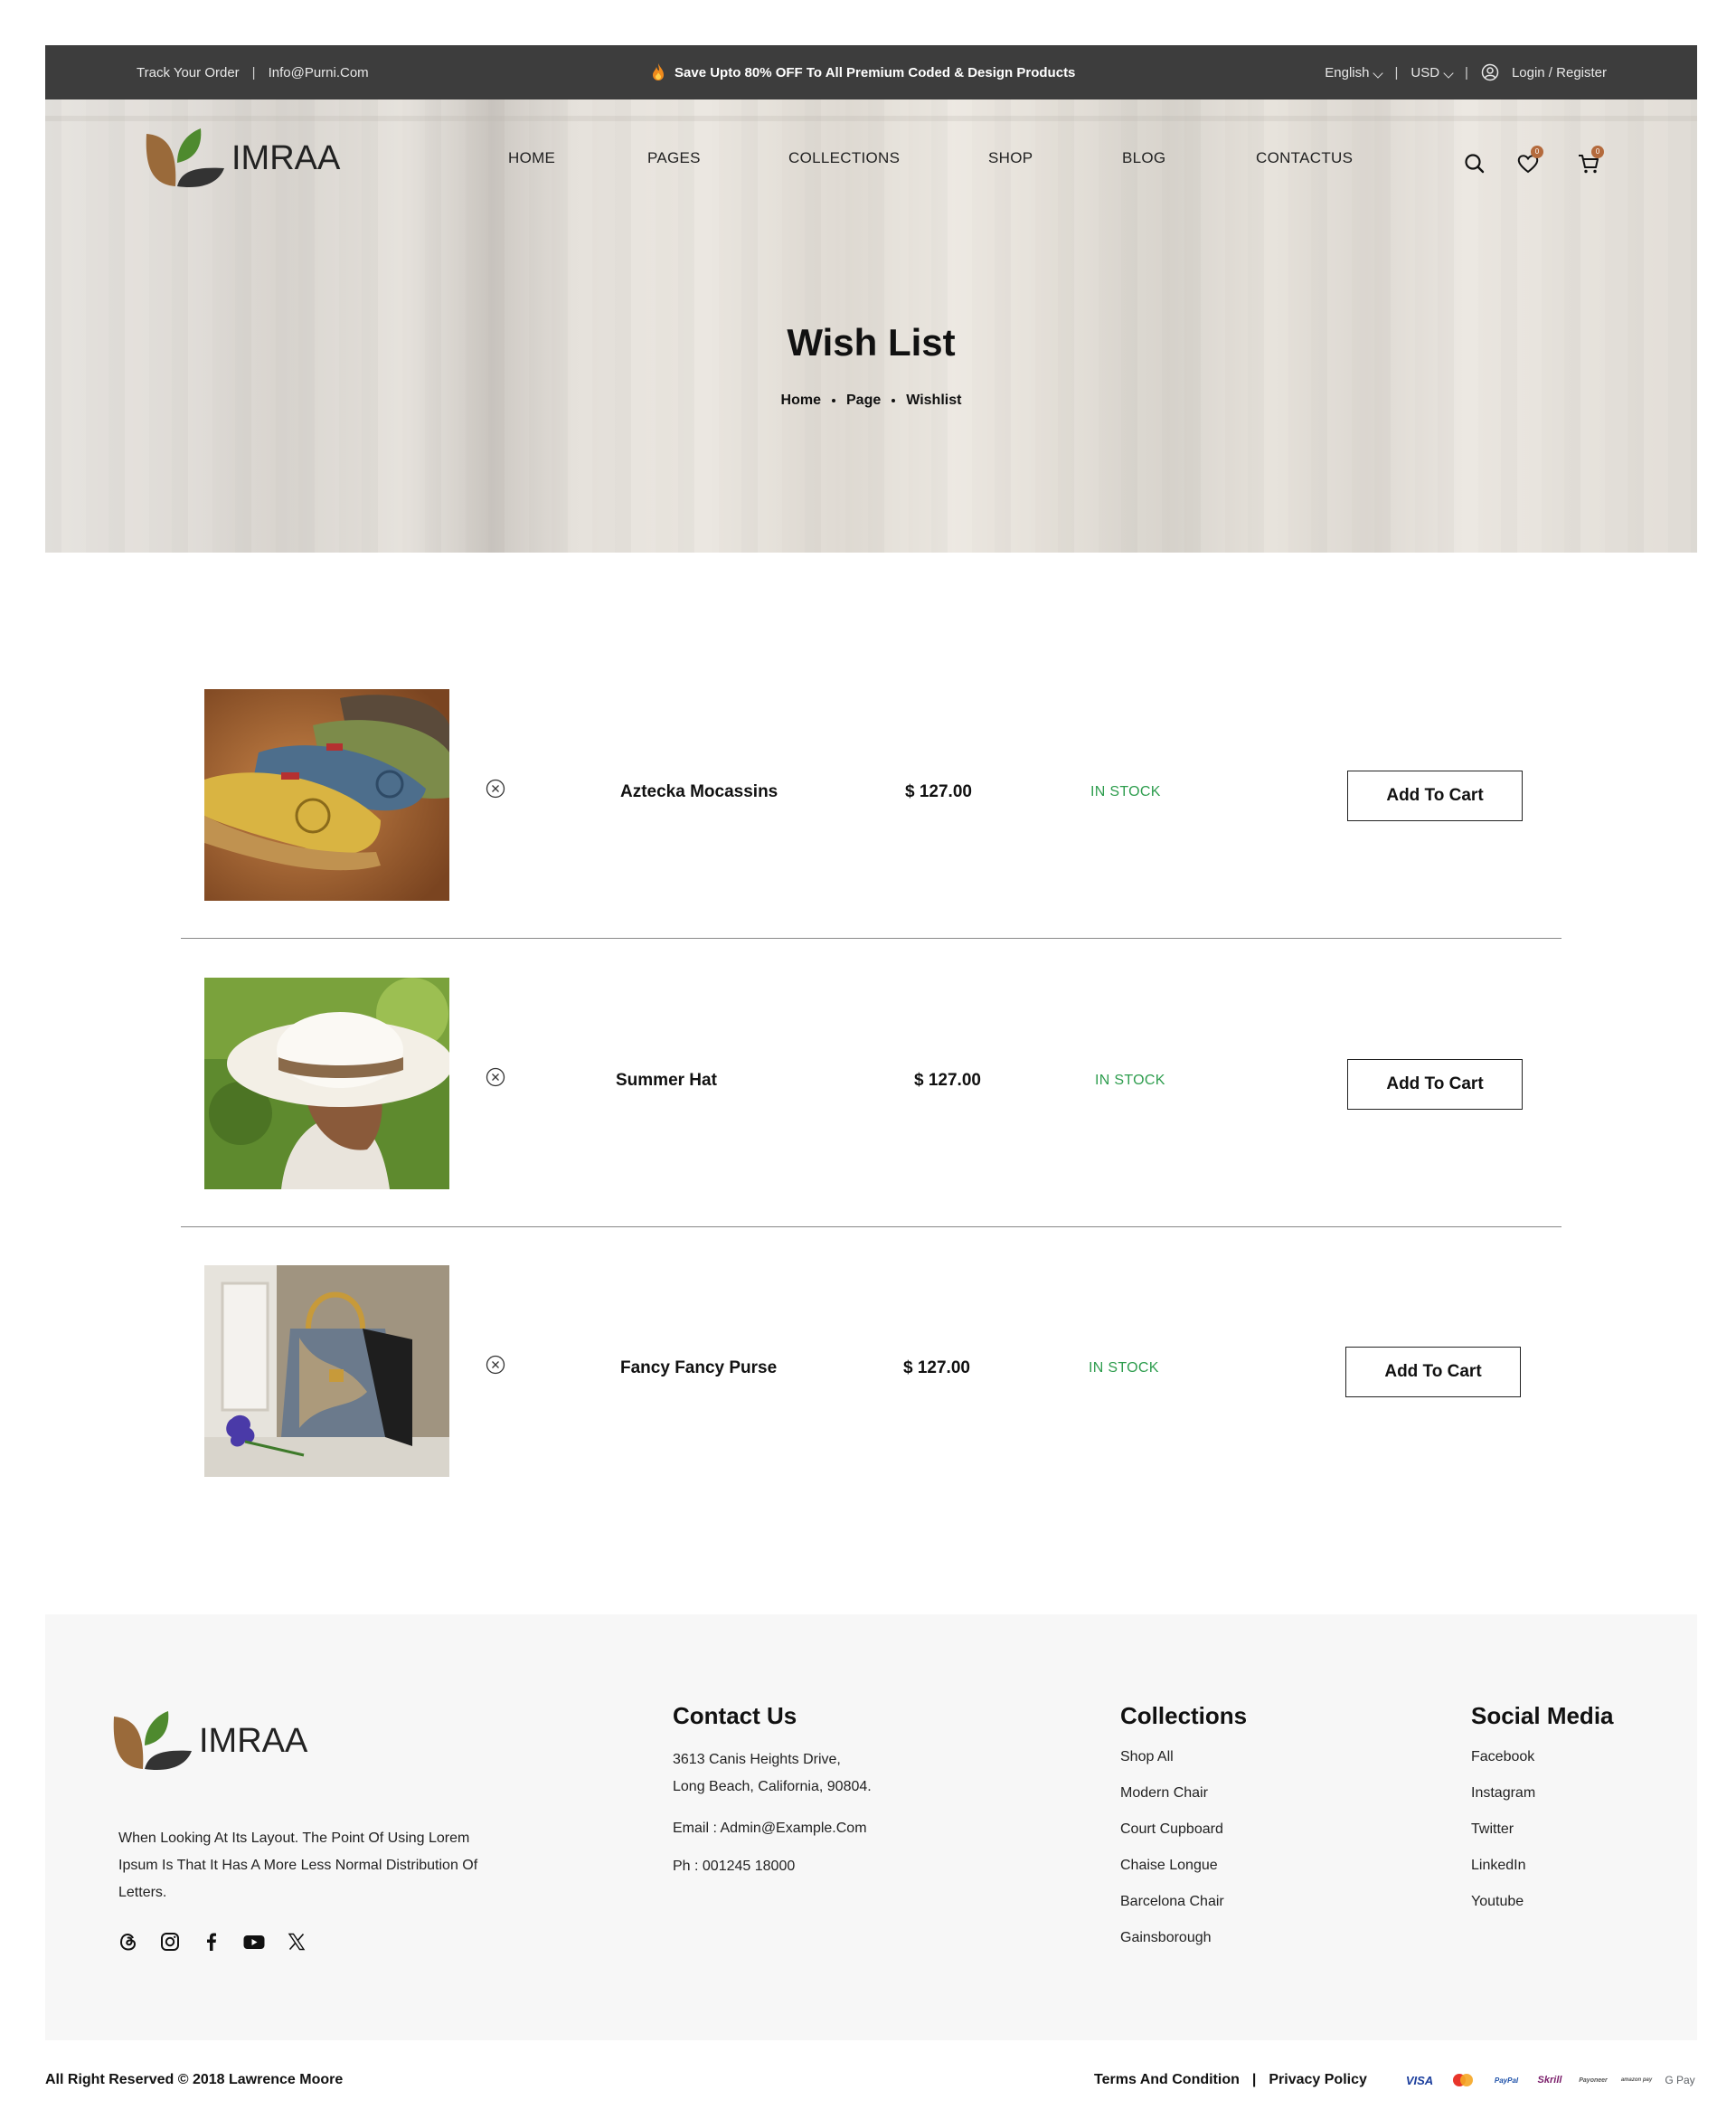 This screenshot has width=1736, height=2119. I want to click on language-select: English, so click(1355, 72).